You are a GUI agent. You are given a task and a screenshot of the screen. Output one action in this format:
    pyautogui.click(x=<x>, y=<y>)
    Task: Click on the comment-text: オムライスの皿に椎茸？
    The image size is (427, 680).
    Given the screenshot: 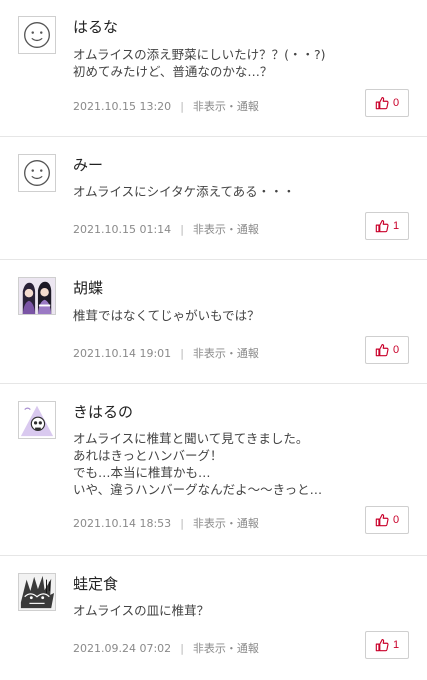 What is the action you would take?
    pyautogui.click(x=141, y=610)
    